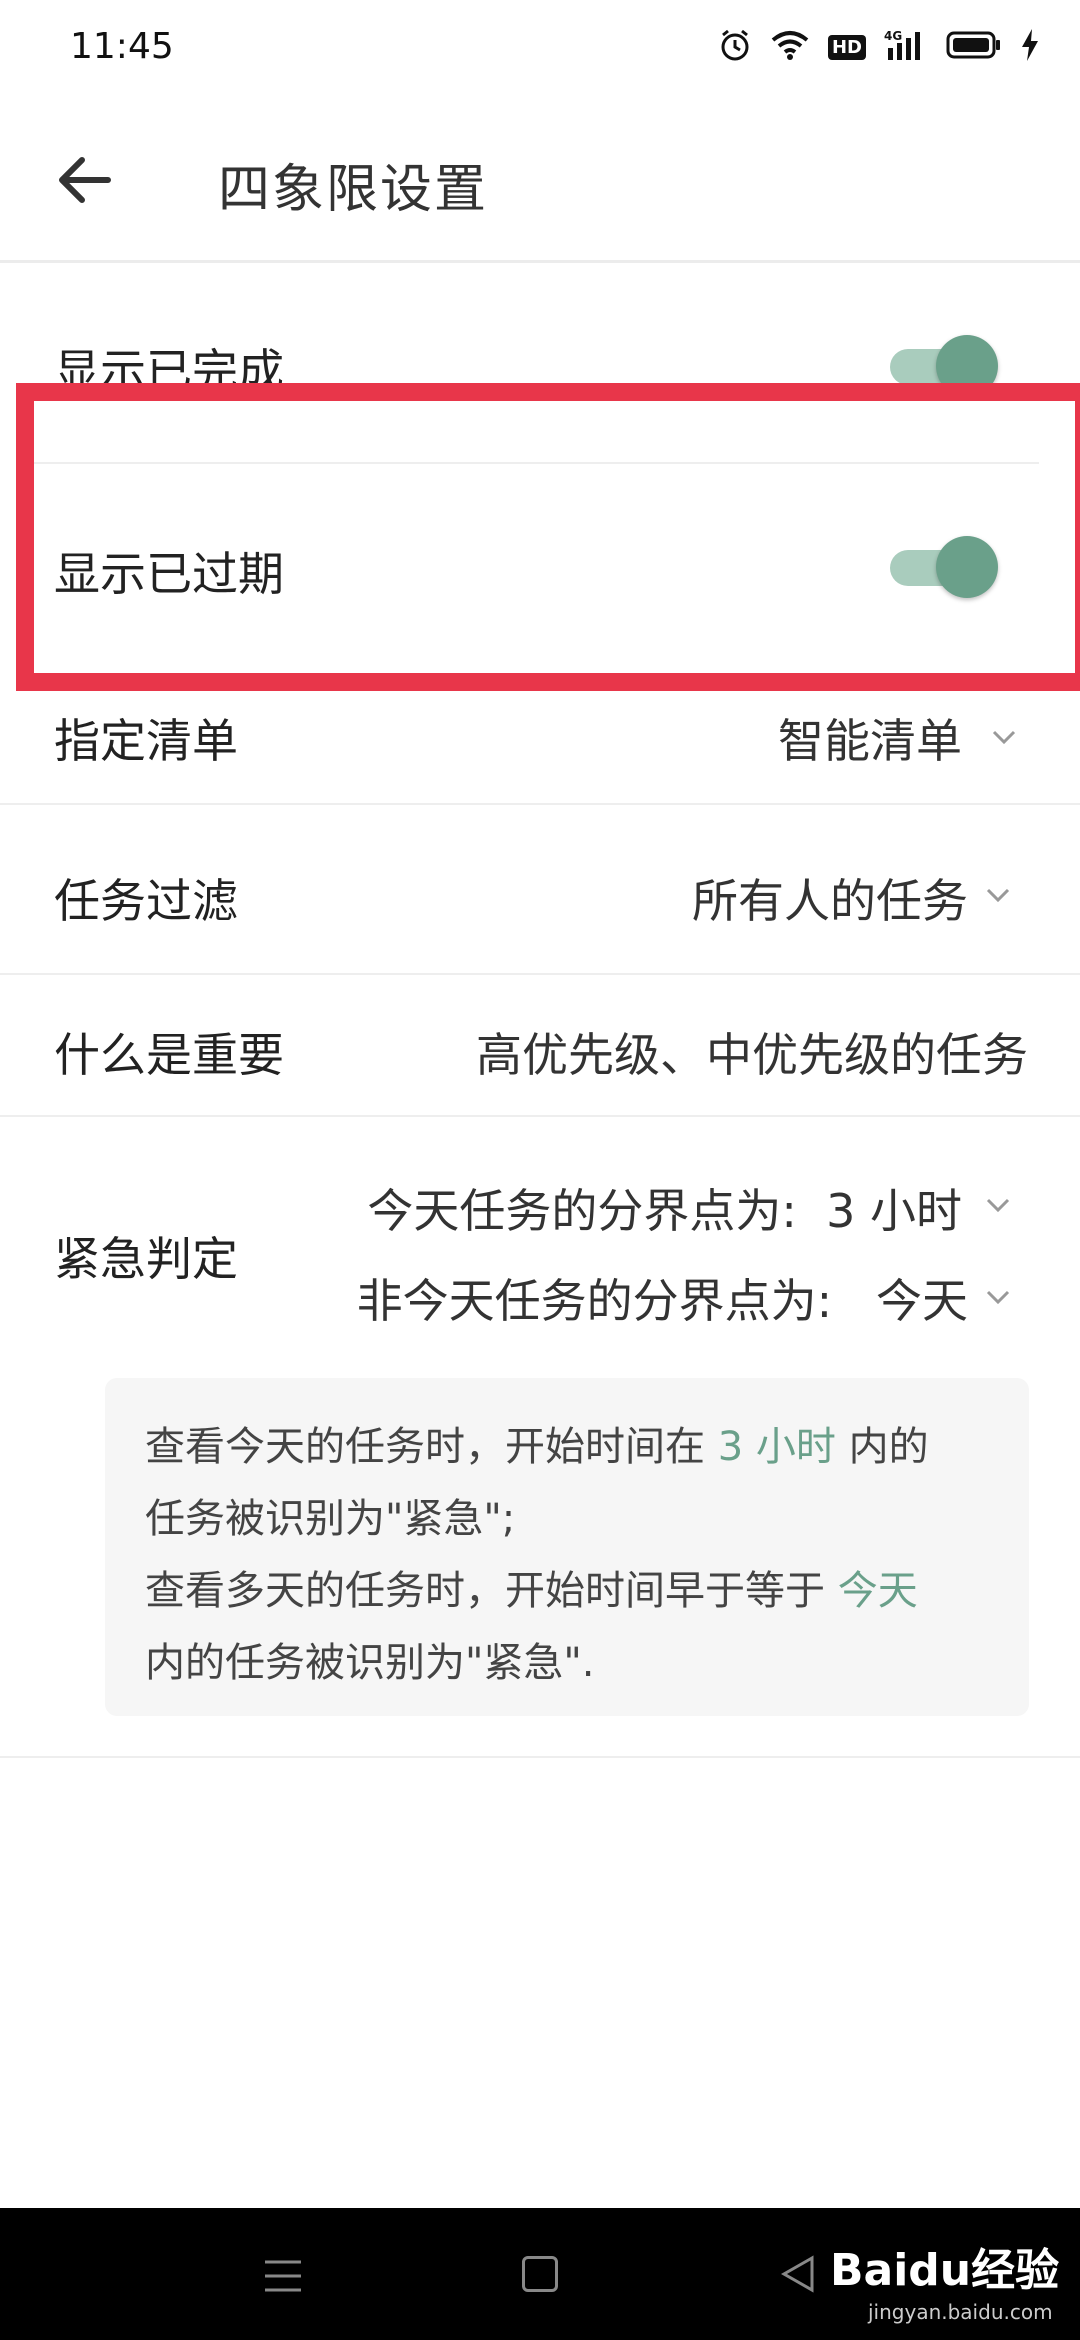 Image resolution: width=1080 pixels, height=2340 pixels. Describe the element at coordinates (370, 1663) in the screenshot. I see `info-line-4: 内的任务被识别为"紧急".` at that location.